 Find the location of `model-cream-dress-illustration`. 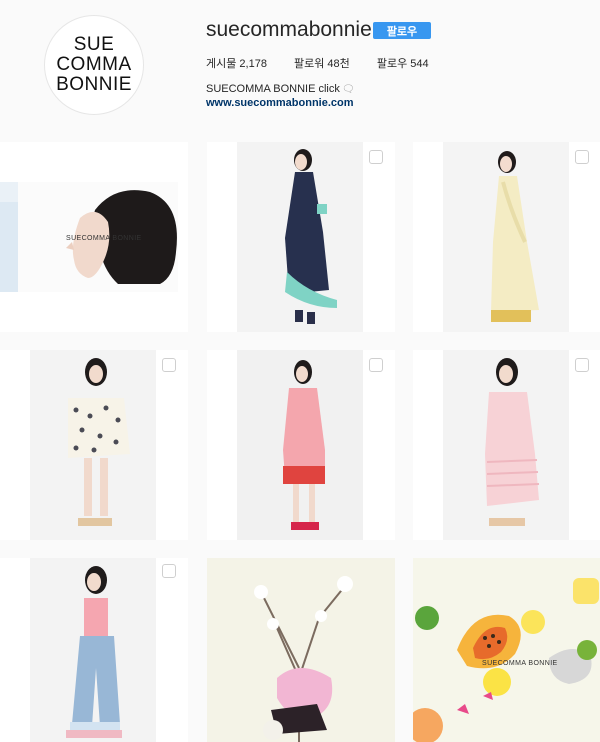

model-cream-dress-illustration is located at coordinates (515, 236).